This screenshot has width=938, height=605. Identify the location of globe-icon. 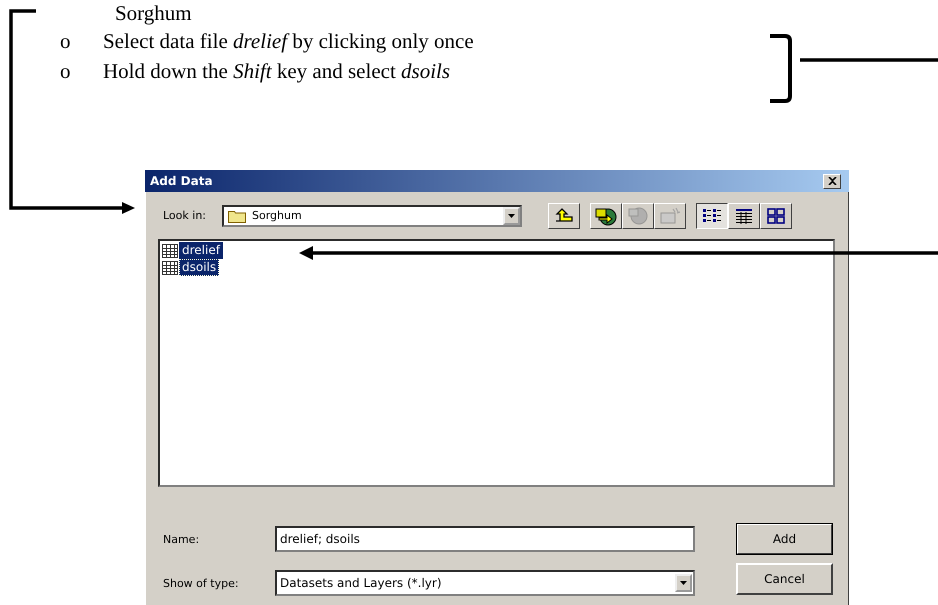
(638, 216).